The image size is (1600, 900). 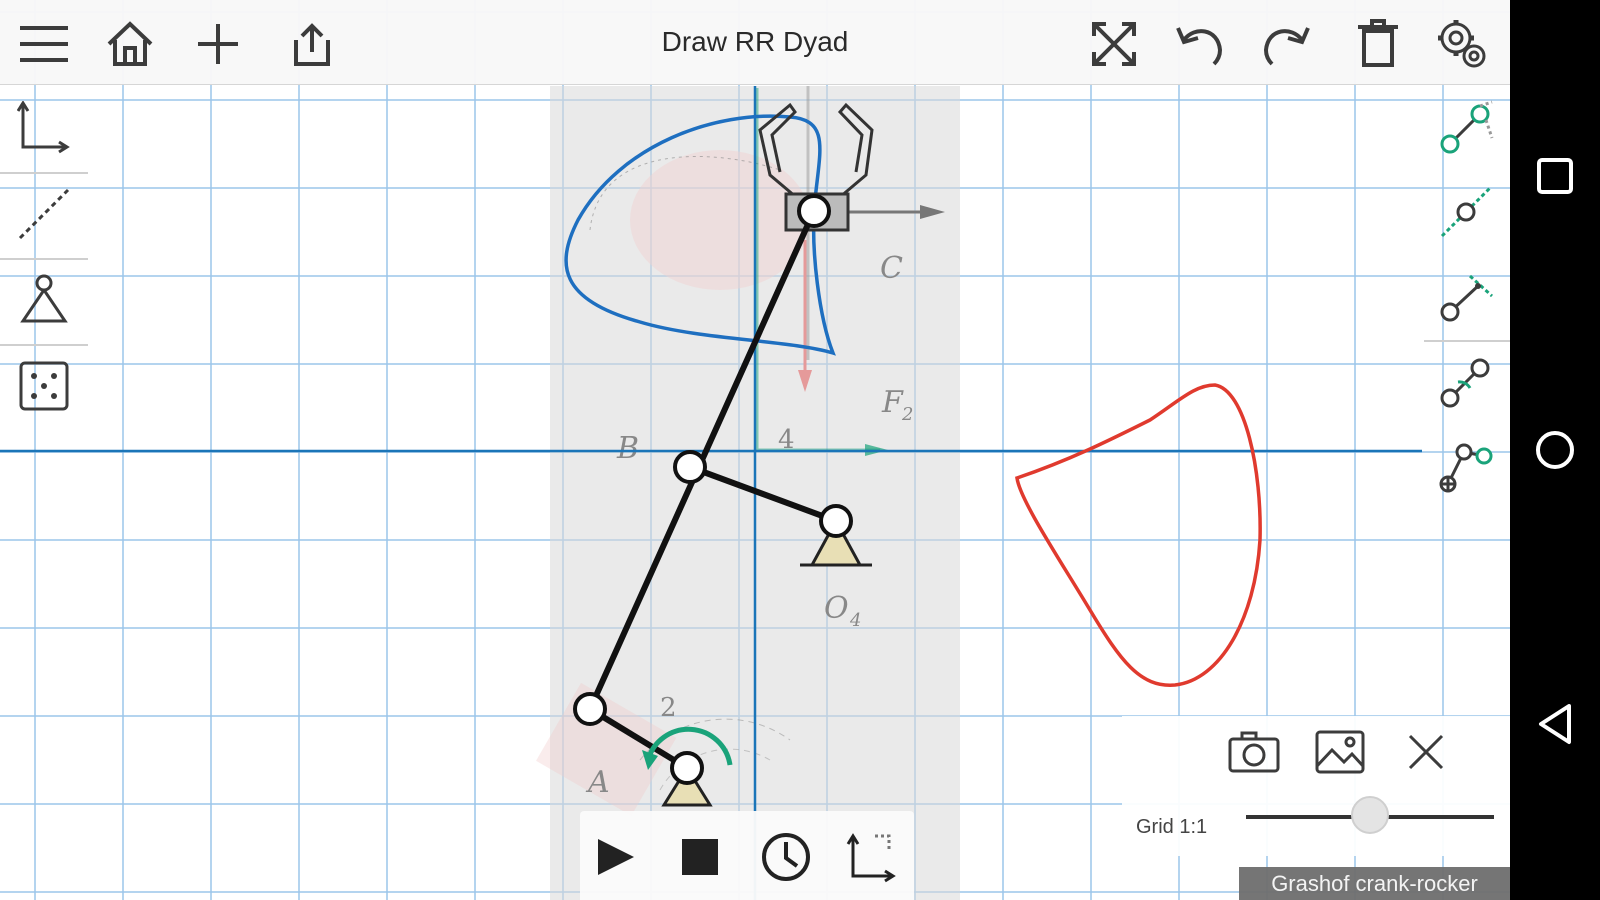 I want to click on undo-icon, so click(x=1199, y=46).